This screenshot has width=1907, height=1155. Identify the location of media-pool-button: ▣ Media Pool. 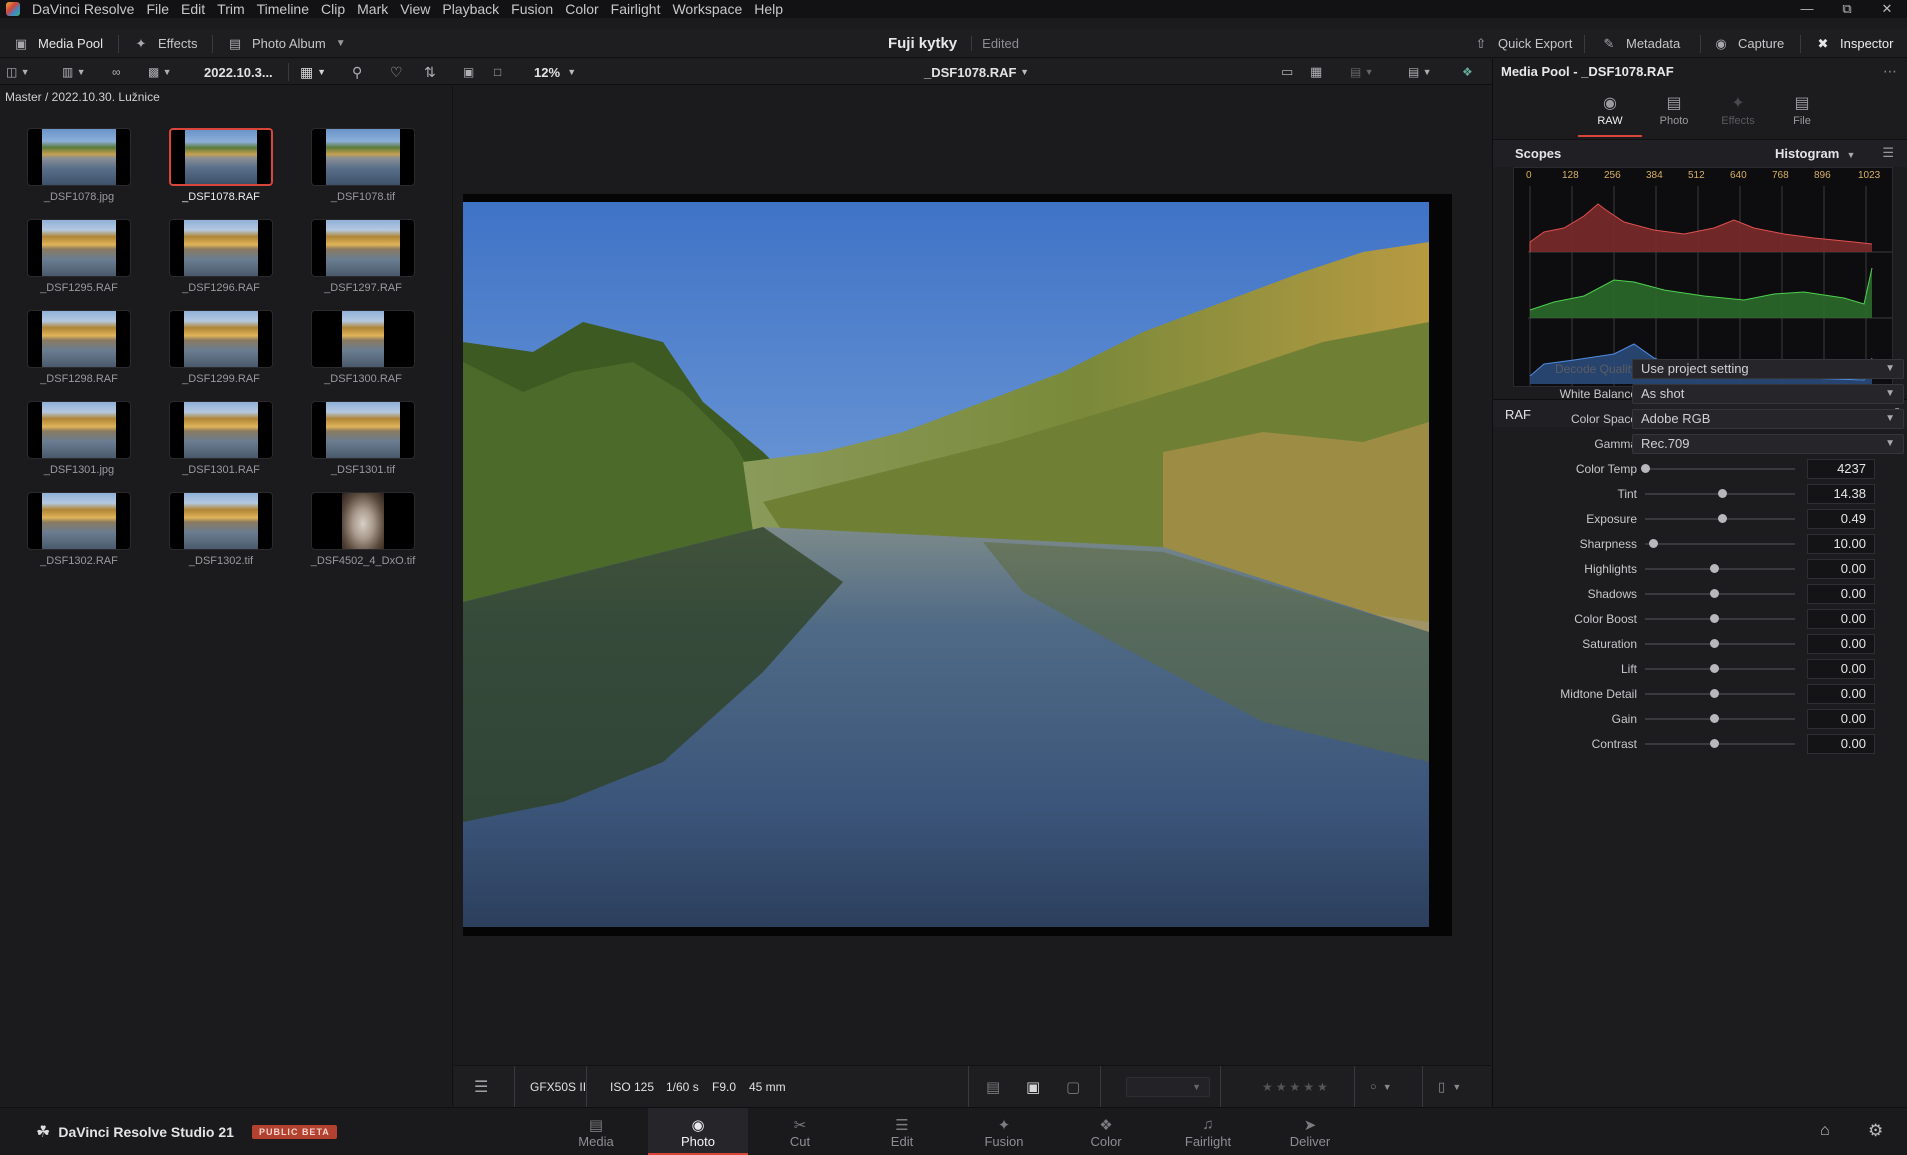
(57, 43).